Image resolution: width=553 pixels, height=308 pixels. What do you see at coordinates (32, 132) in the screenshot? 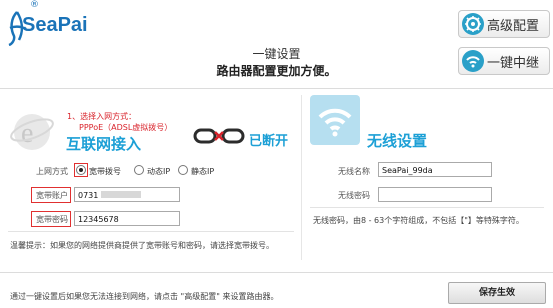
I see `ie-icon: e` at bounding box center [32, 132].